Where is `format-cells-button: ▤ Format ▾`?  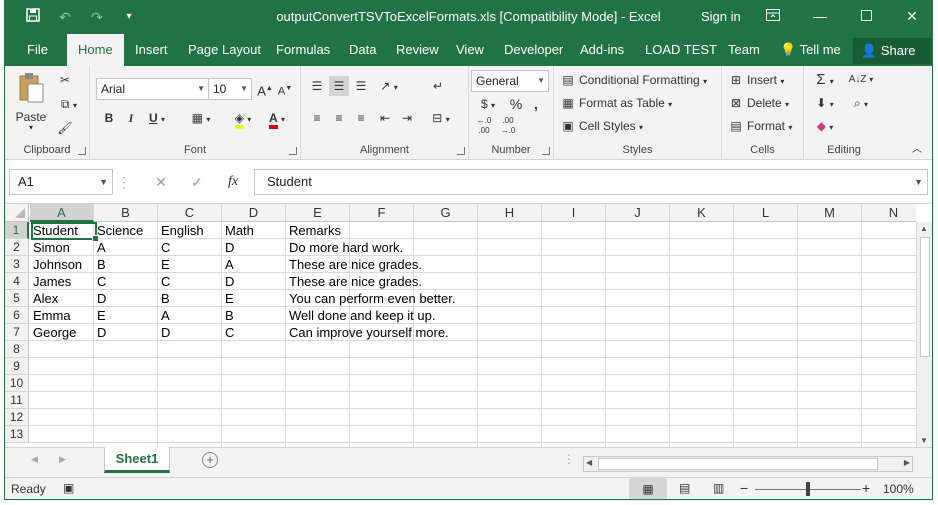 format-cells-button: ▤ Format ▾ is located at coordinates (760, 127).